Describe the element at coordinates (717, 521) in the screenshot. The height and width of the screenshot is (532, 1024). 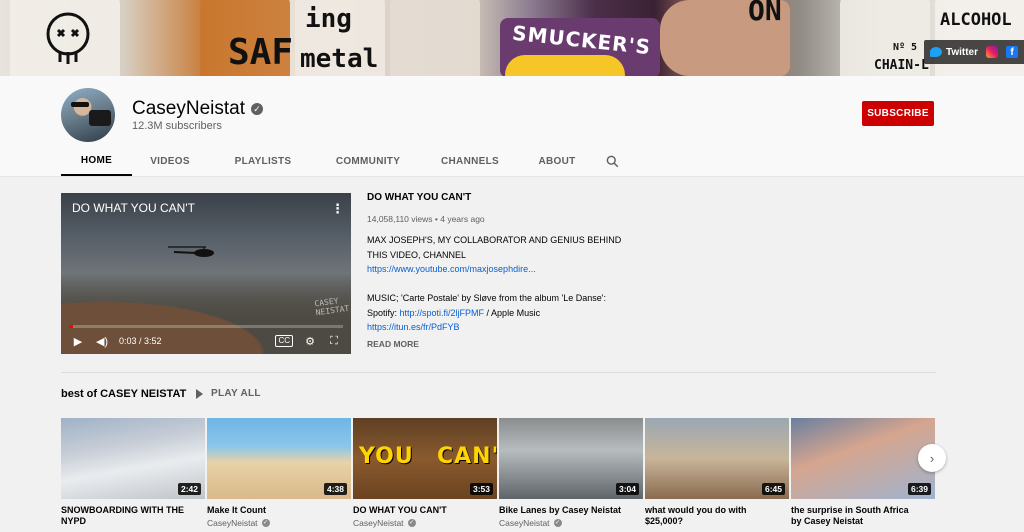
I see `video-title-line2: $25,000?` at that location.